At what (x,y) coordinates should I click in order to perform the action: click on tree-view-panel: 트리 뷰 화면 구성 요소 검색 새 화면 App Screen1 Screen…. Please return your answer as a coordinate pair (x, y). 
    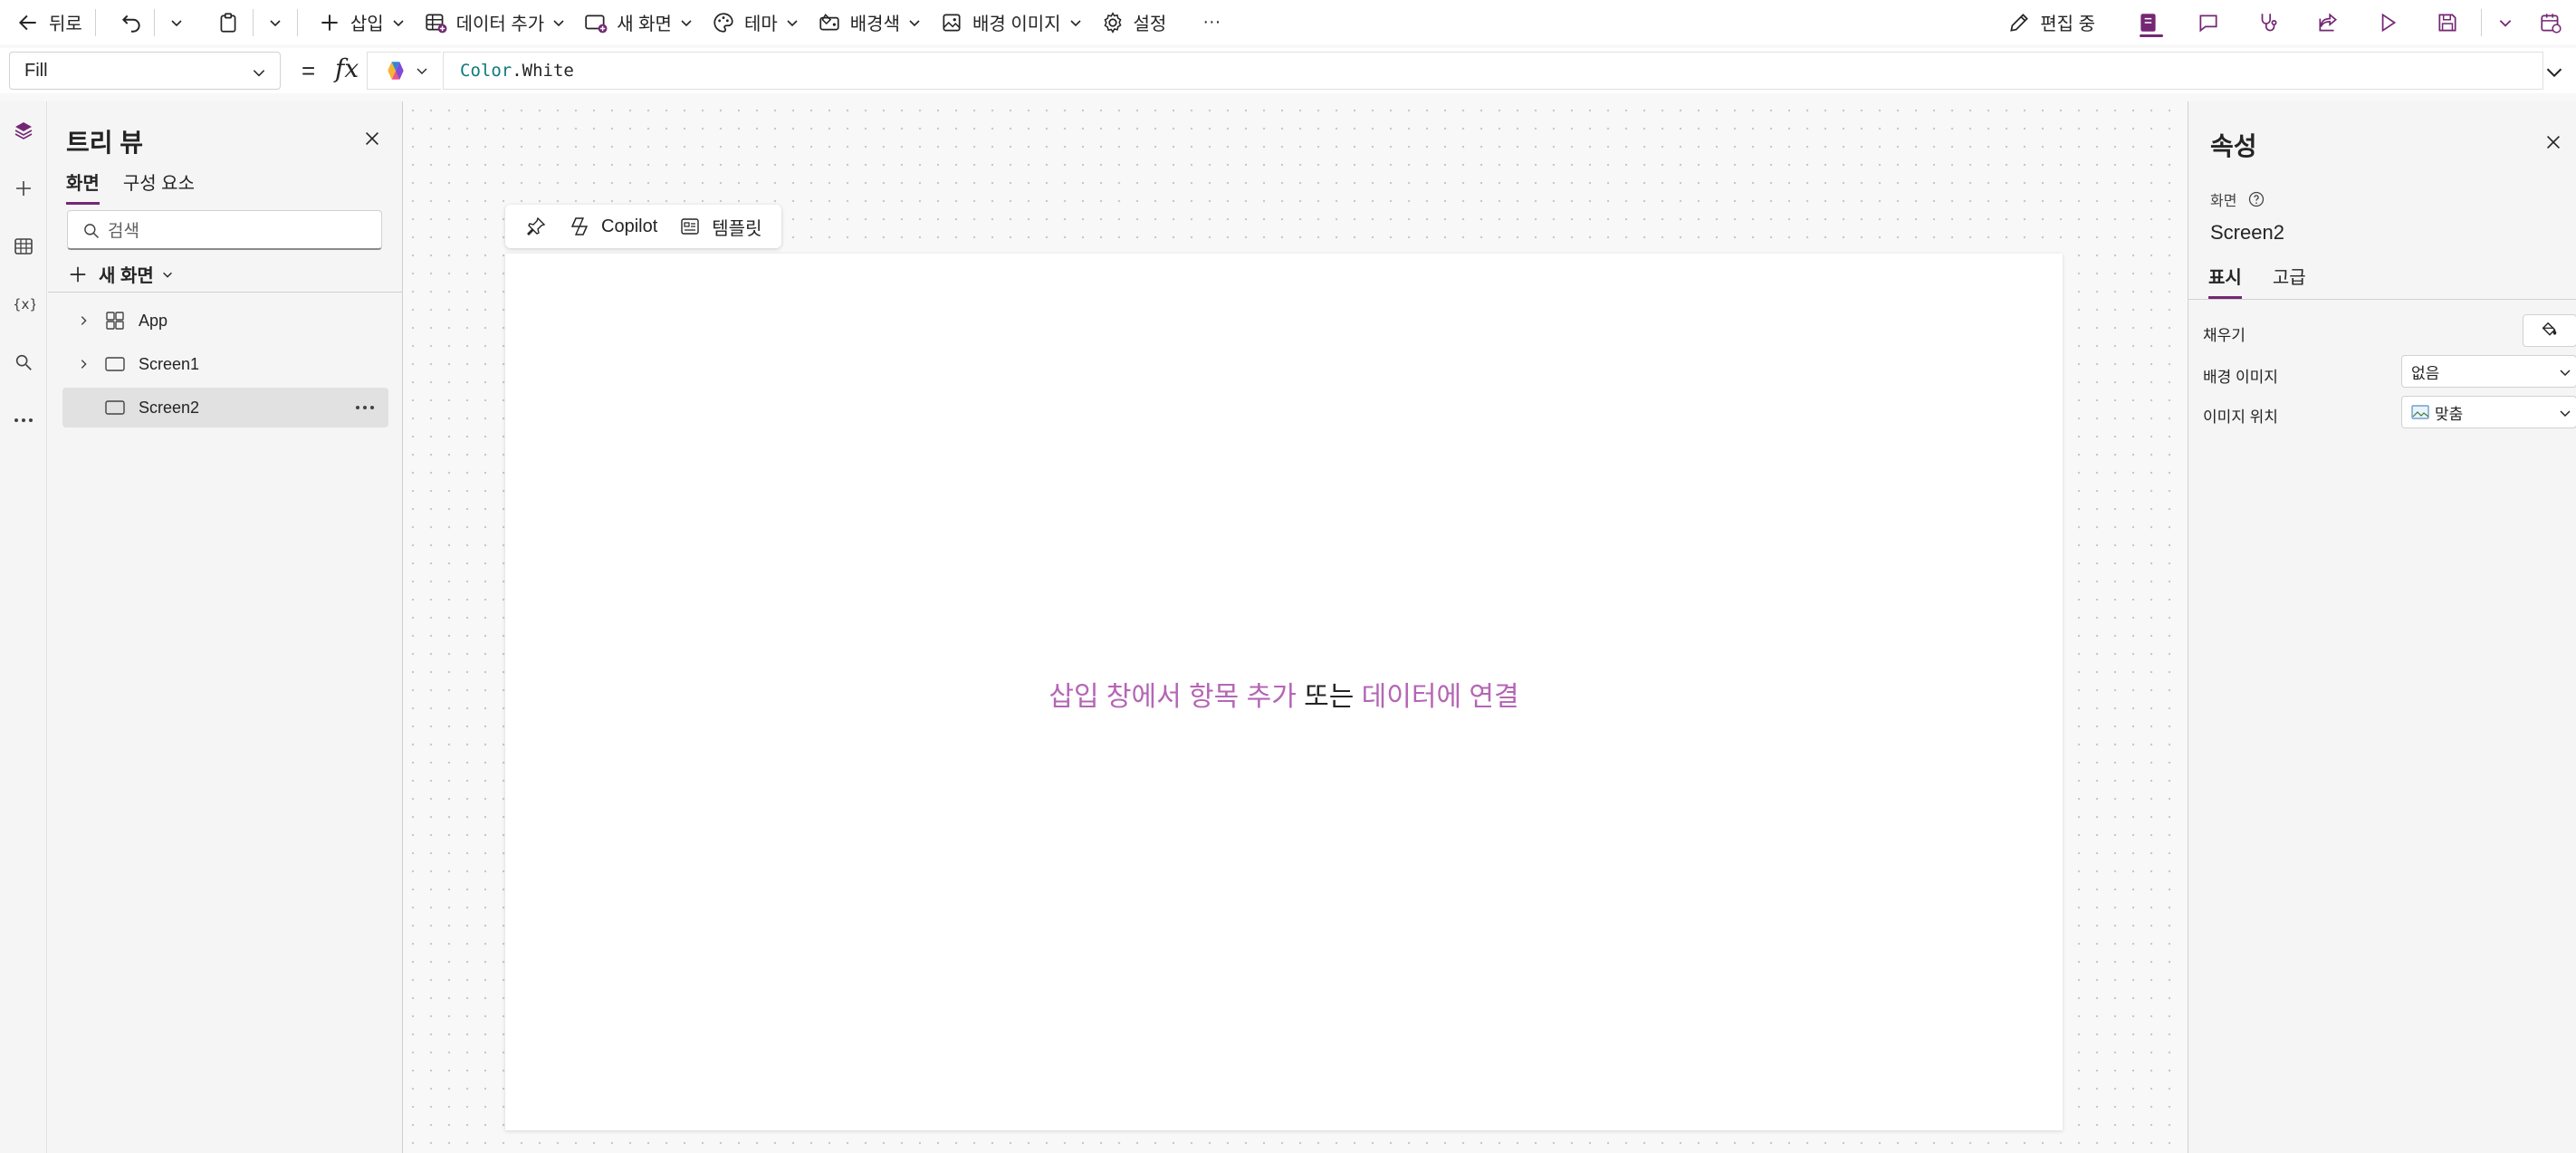
    Looking at the image, I should click on (225, 627).